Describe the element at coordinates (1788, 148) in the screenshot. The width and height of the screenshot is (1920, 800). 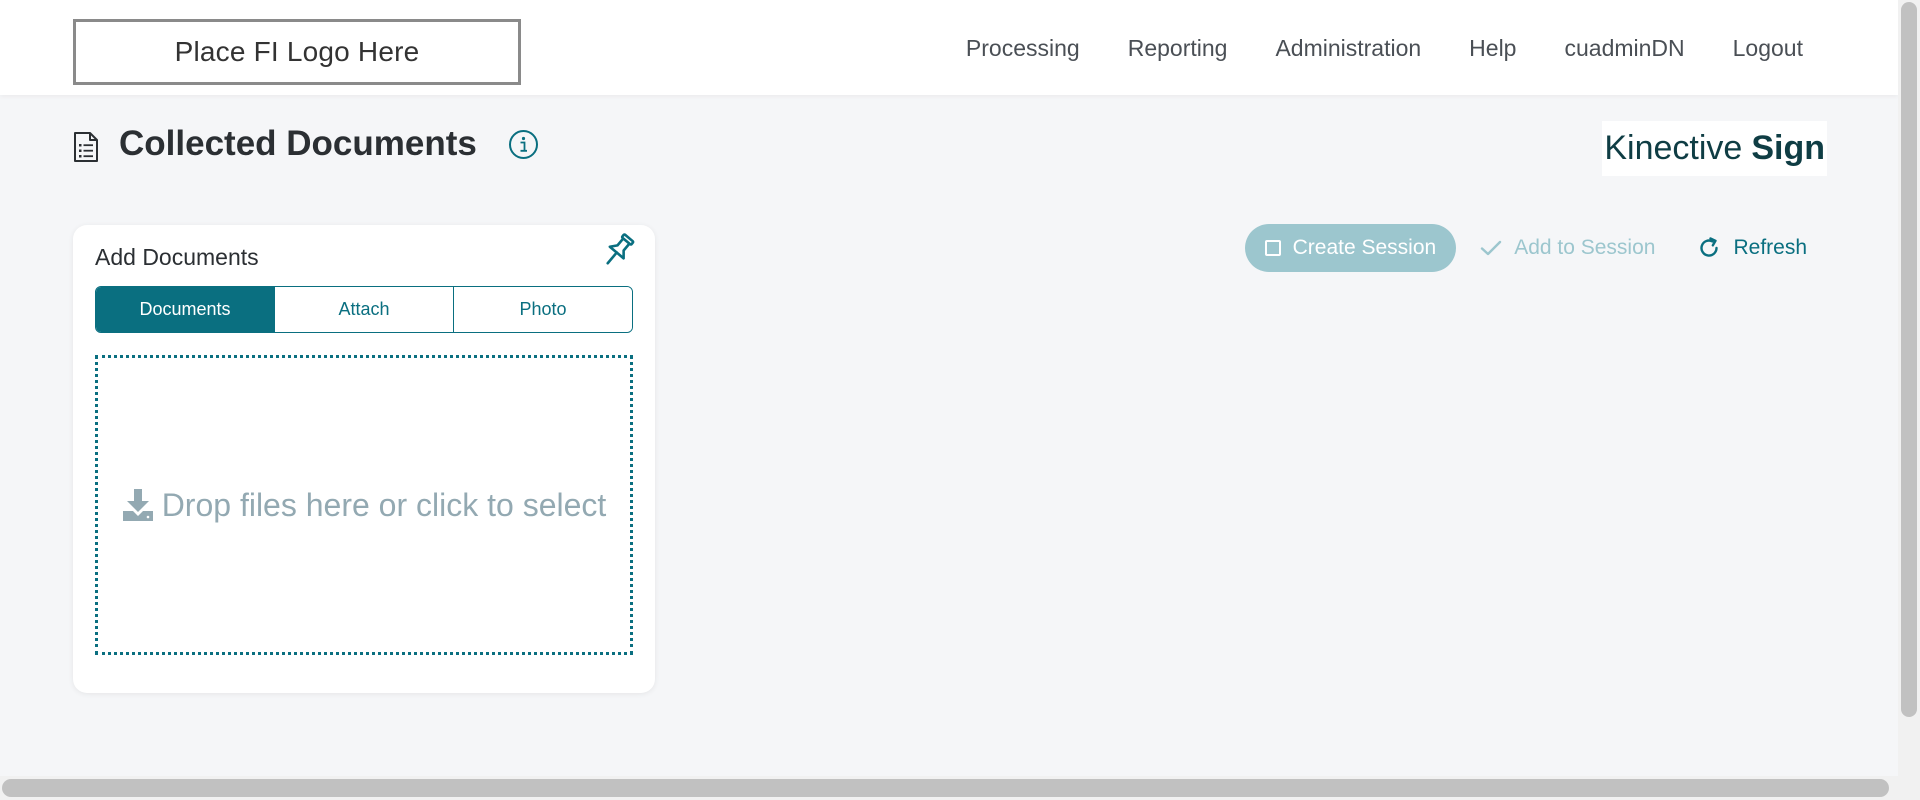
I see `brand-bold-text: Sign` at that location.